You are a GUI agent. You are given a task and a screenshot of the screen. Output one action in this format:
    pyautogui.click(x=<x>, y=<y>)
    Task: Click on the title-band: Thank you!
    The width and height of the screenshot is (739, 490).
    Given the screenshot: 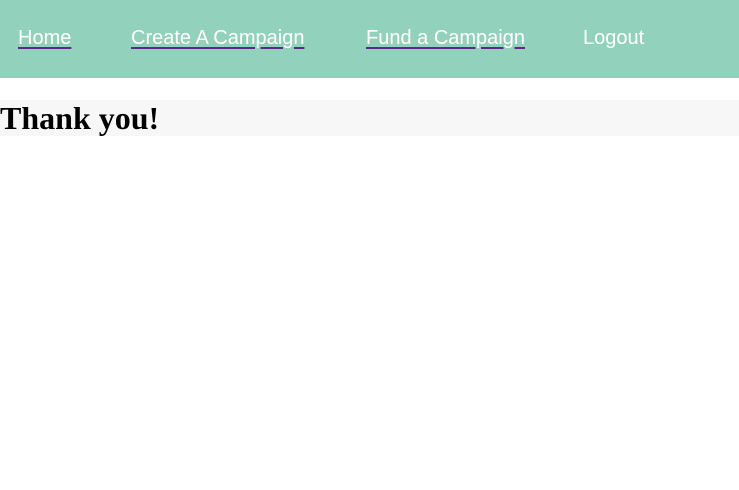 What is the action you would take?
    pyautogui.click(x=369, y=118)
    